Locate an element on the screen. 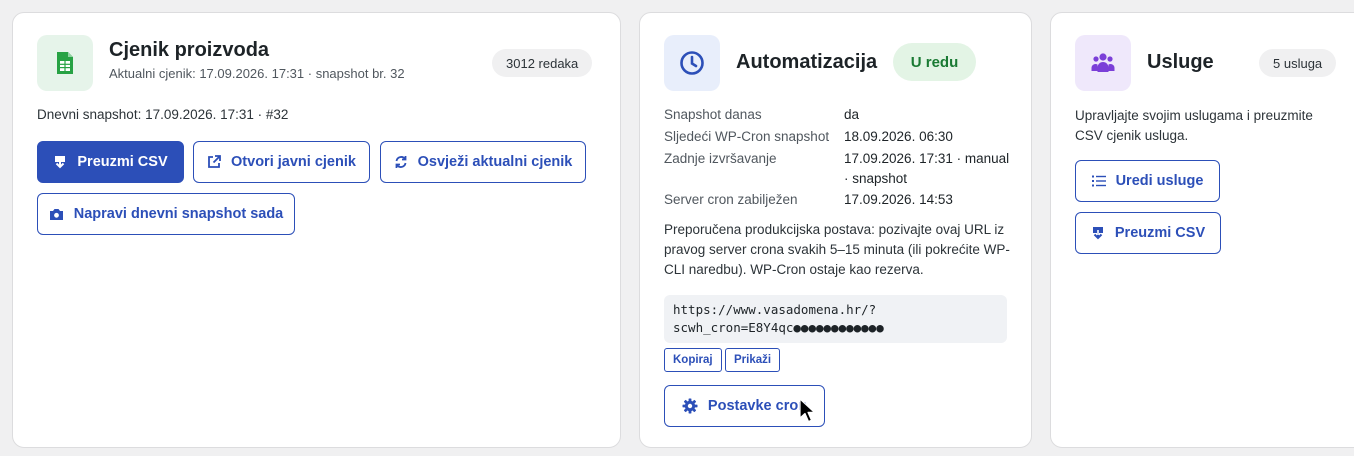 This screenshot has height=456, width=1354. mouse-cursor-icon is located at coordinates (807, 410).